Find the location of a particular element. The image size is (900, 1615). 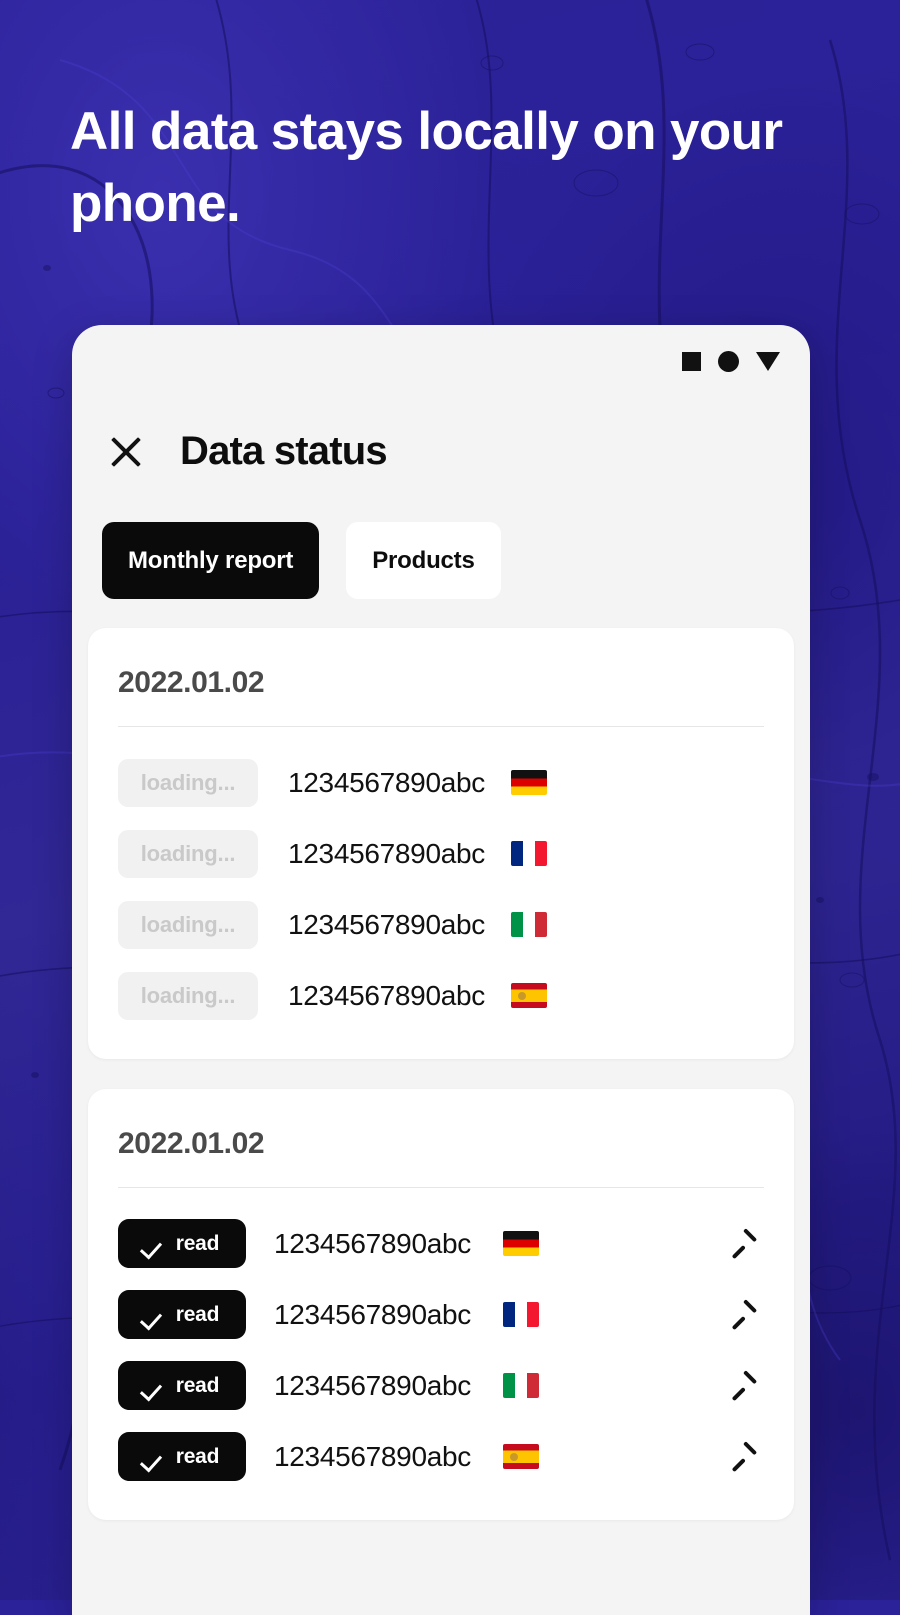

app-header: Data status is located at coordinates (441, 451).